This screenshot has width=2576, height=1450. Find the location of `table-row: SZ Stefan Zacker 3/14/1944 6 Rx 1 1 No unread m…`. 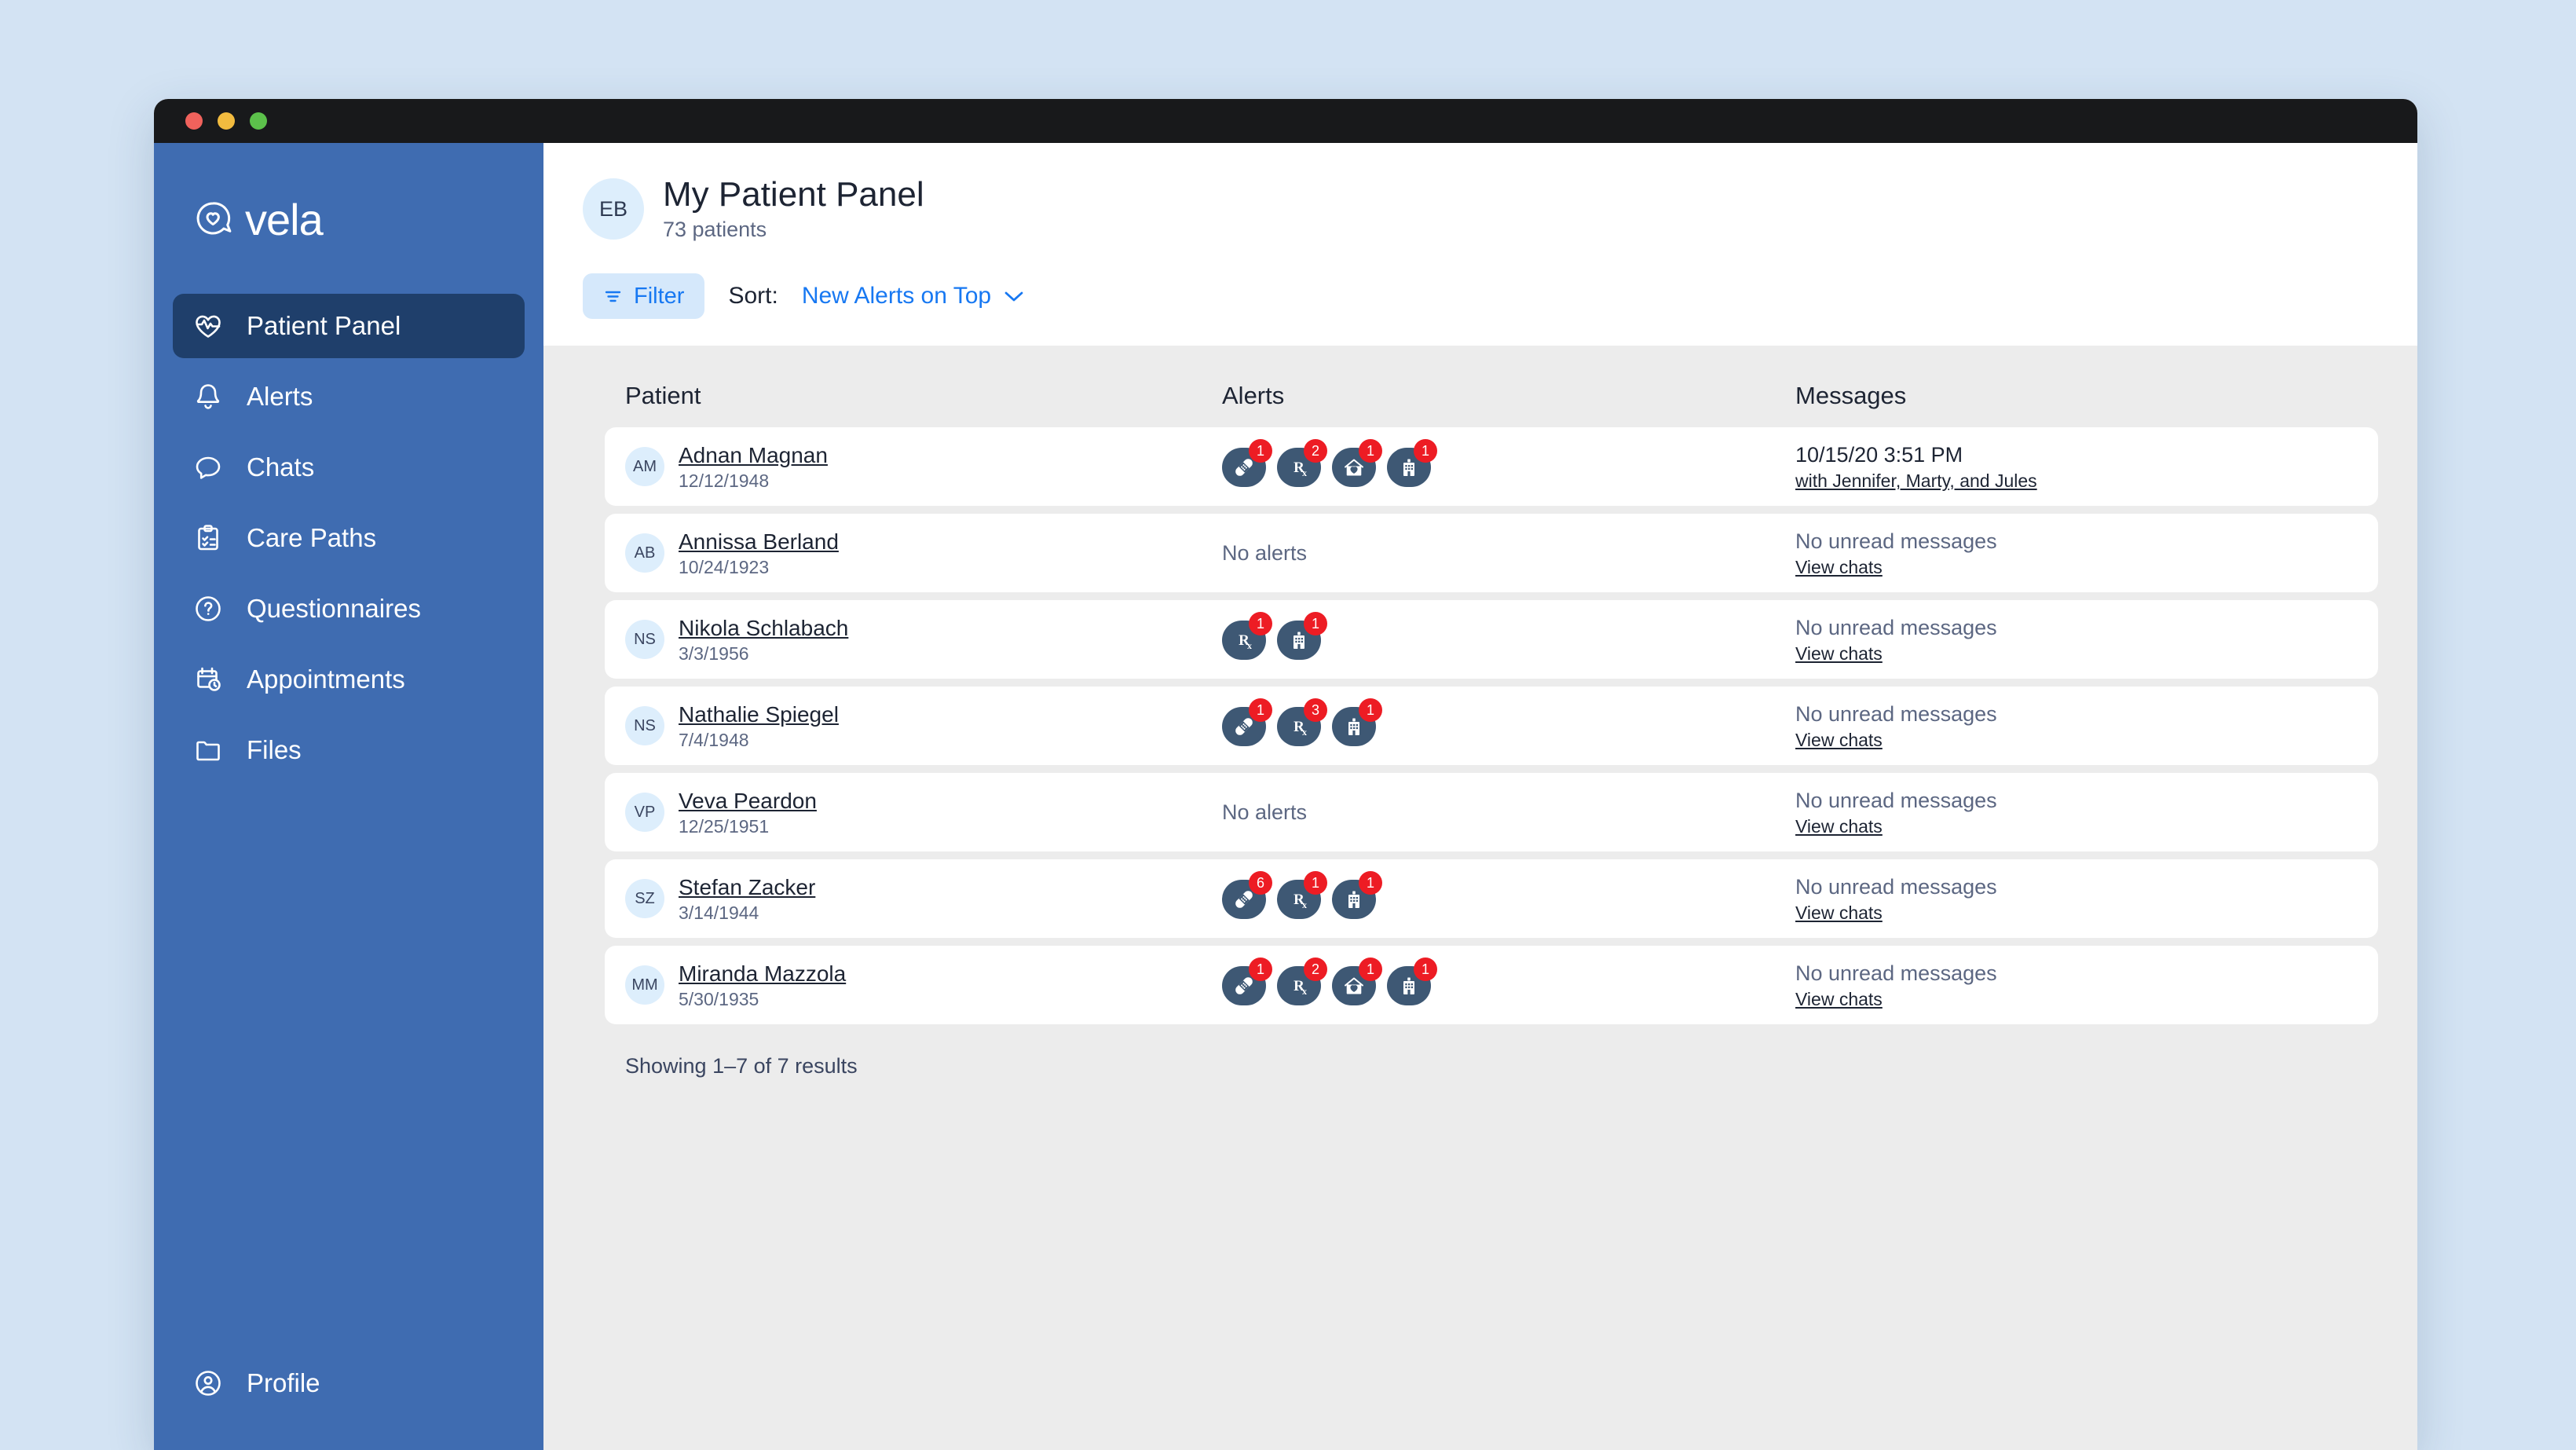

table-row: SZ Stefan Zacker 3/14/1944 6 Rx 1 1 No unread m… is located at coordinates (1491, 899).